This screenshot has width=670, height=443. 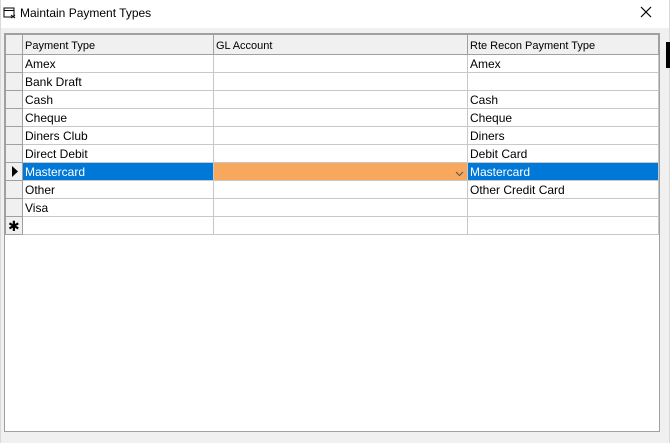 I want to click on row-header-current, so click(x=14, y=171).